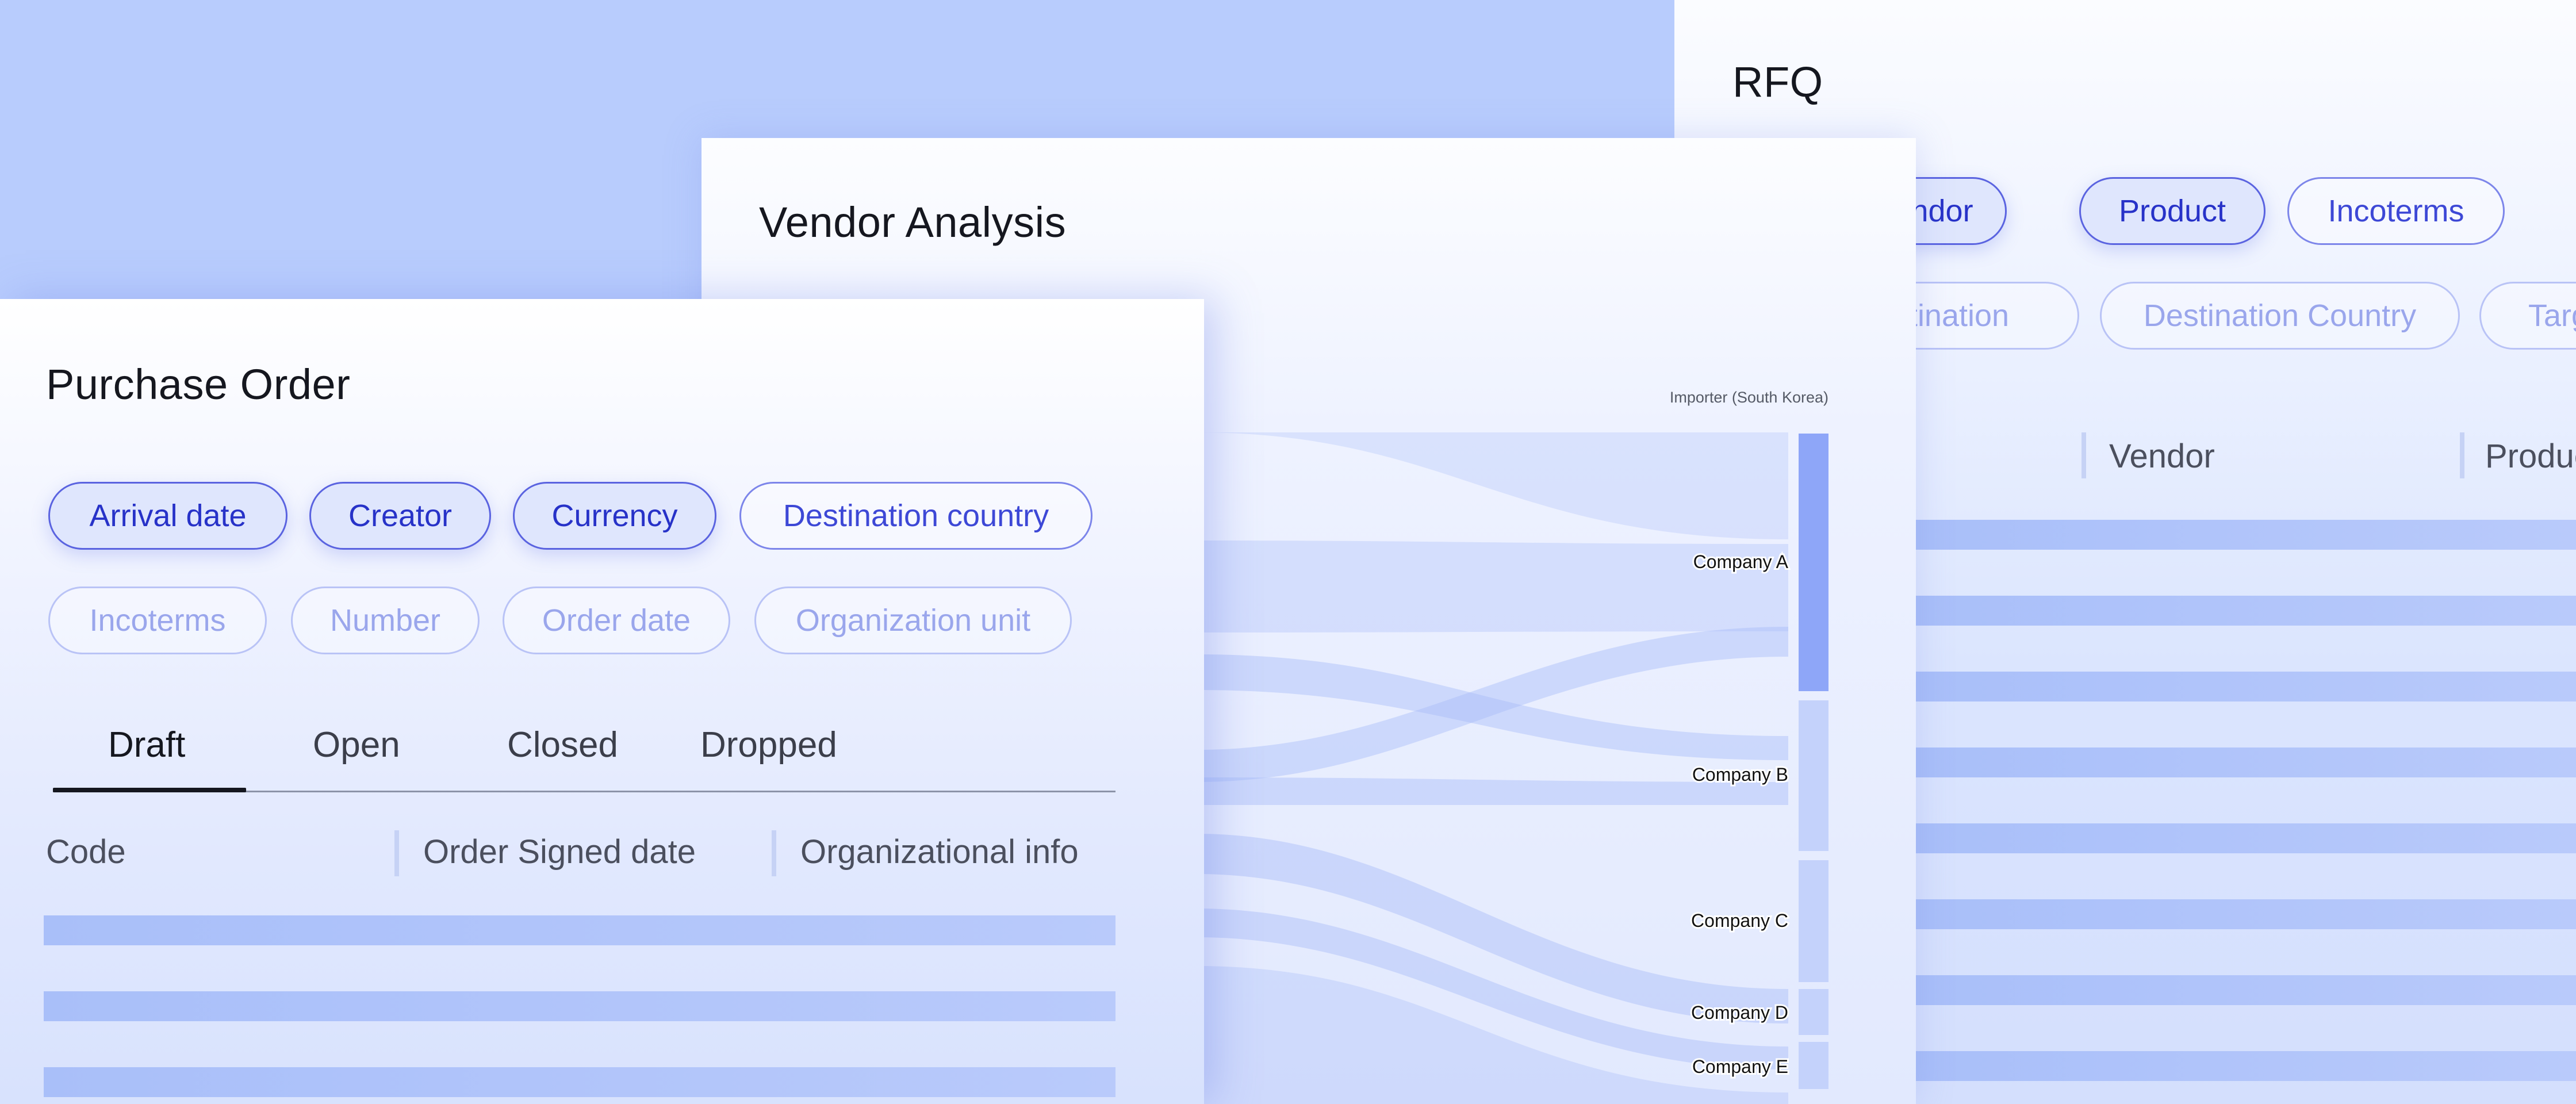 The image size is (2576, 1104). Describe the element at coordinates (915, 516) in the screenshot. I see `chip-destination-country: Destination country` at that location.